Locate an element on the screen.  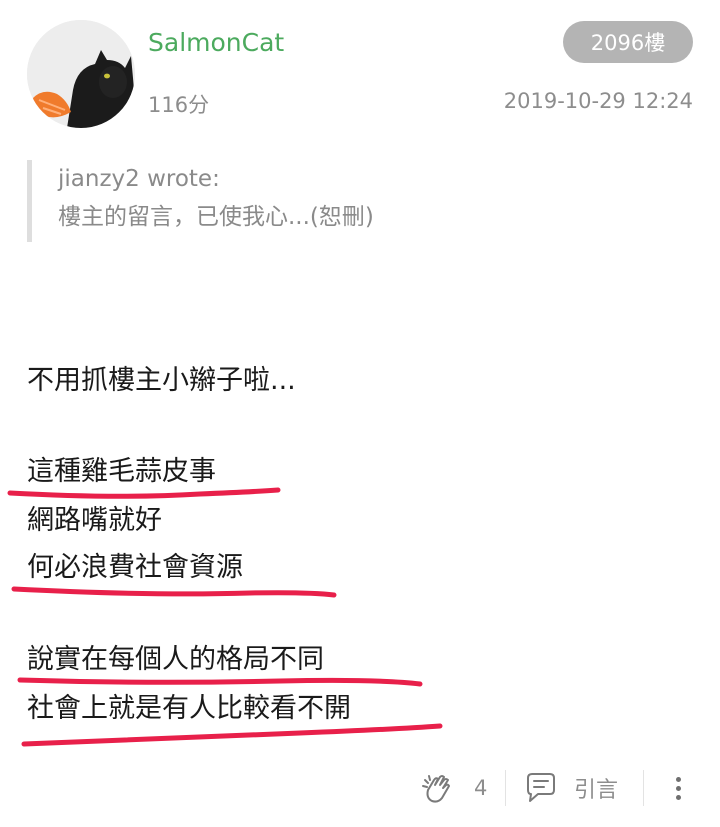
quote-bubble-icon is located at coordinates (541, 787).